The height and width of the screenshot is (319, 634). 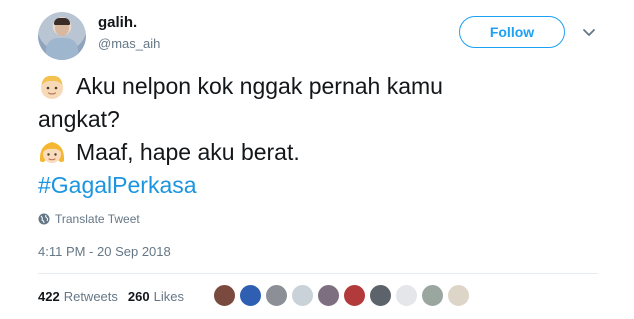 I want to click on likes-label: Likes, so click(x=168, y=296).